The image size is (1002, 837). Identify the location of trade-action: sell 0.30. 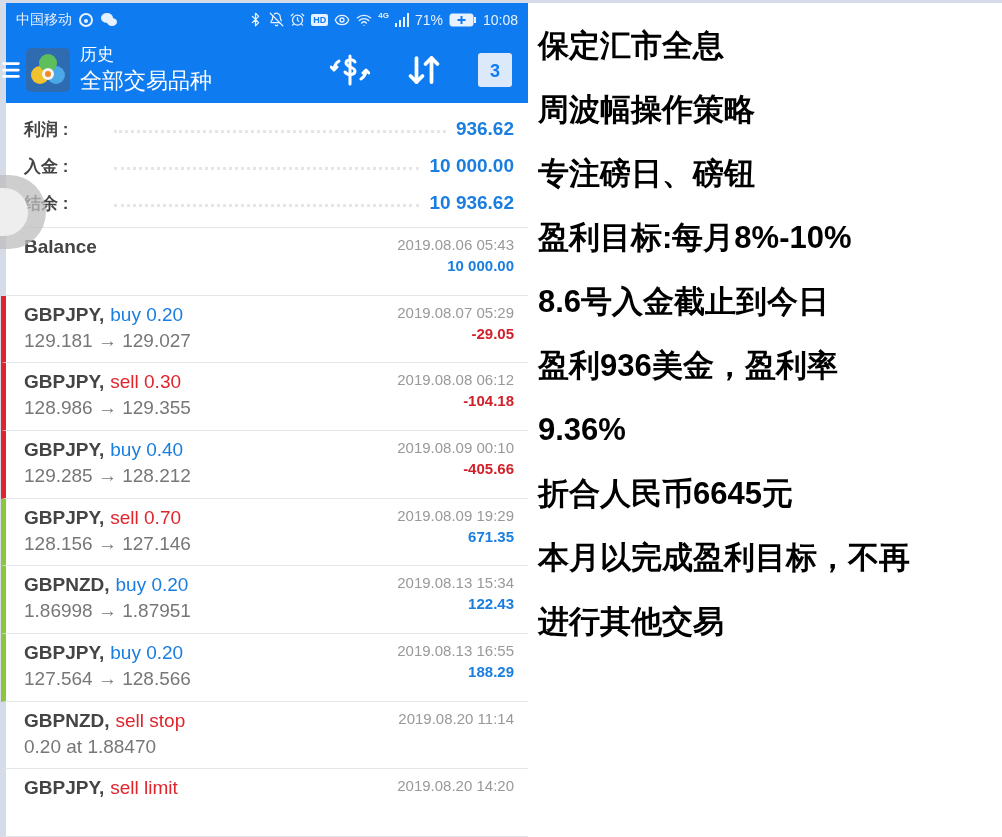
(146, 382).